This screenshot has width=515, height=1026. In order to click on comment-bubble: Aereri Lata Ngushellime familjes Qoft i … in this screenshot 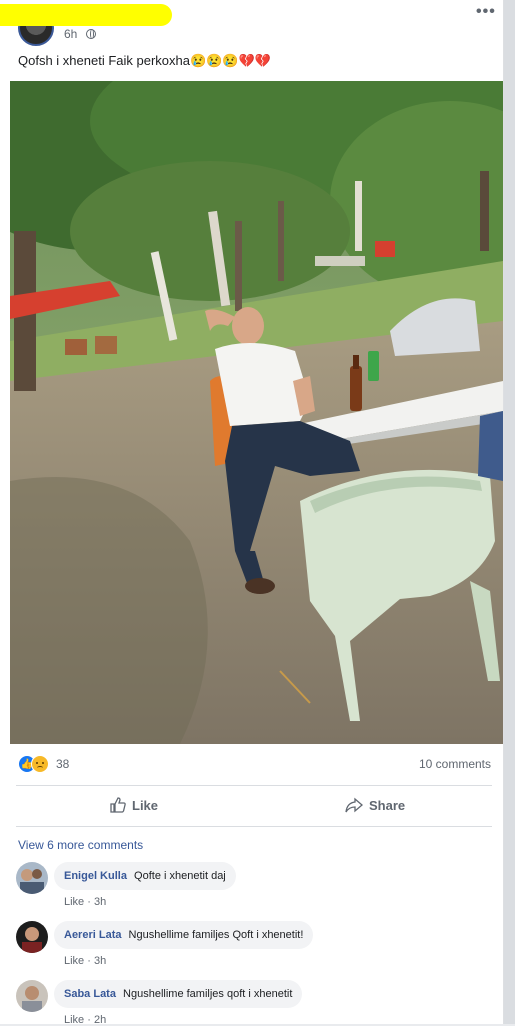, I will do `click(184, 935)`.